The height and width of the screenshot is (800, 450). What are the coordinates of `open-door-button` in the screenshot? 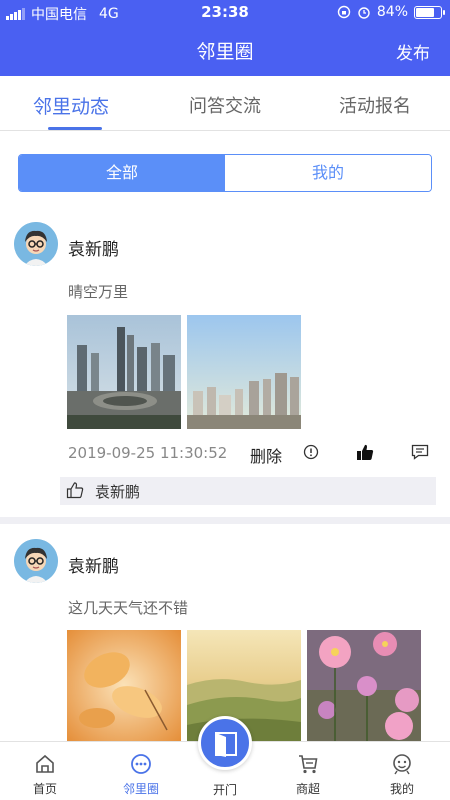 It's located at (225, 743).